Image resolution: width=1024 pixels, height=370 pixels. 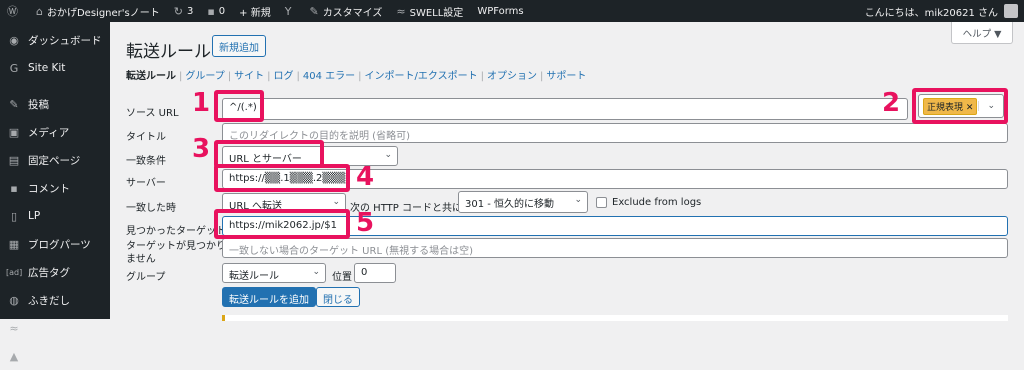 What do you see at coordinates (49, 132) in the screenshot?
I see `sidebar-item-label: メディア` at bounding box center [49, 132].